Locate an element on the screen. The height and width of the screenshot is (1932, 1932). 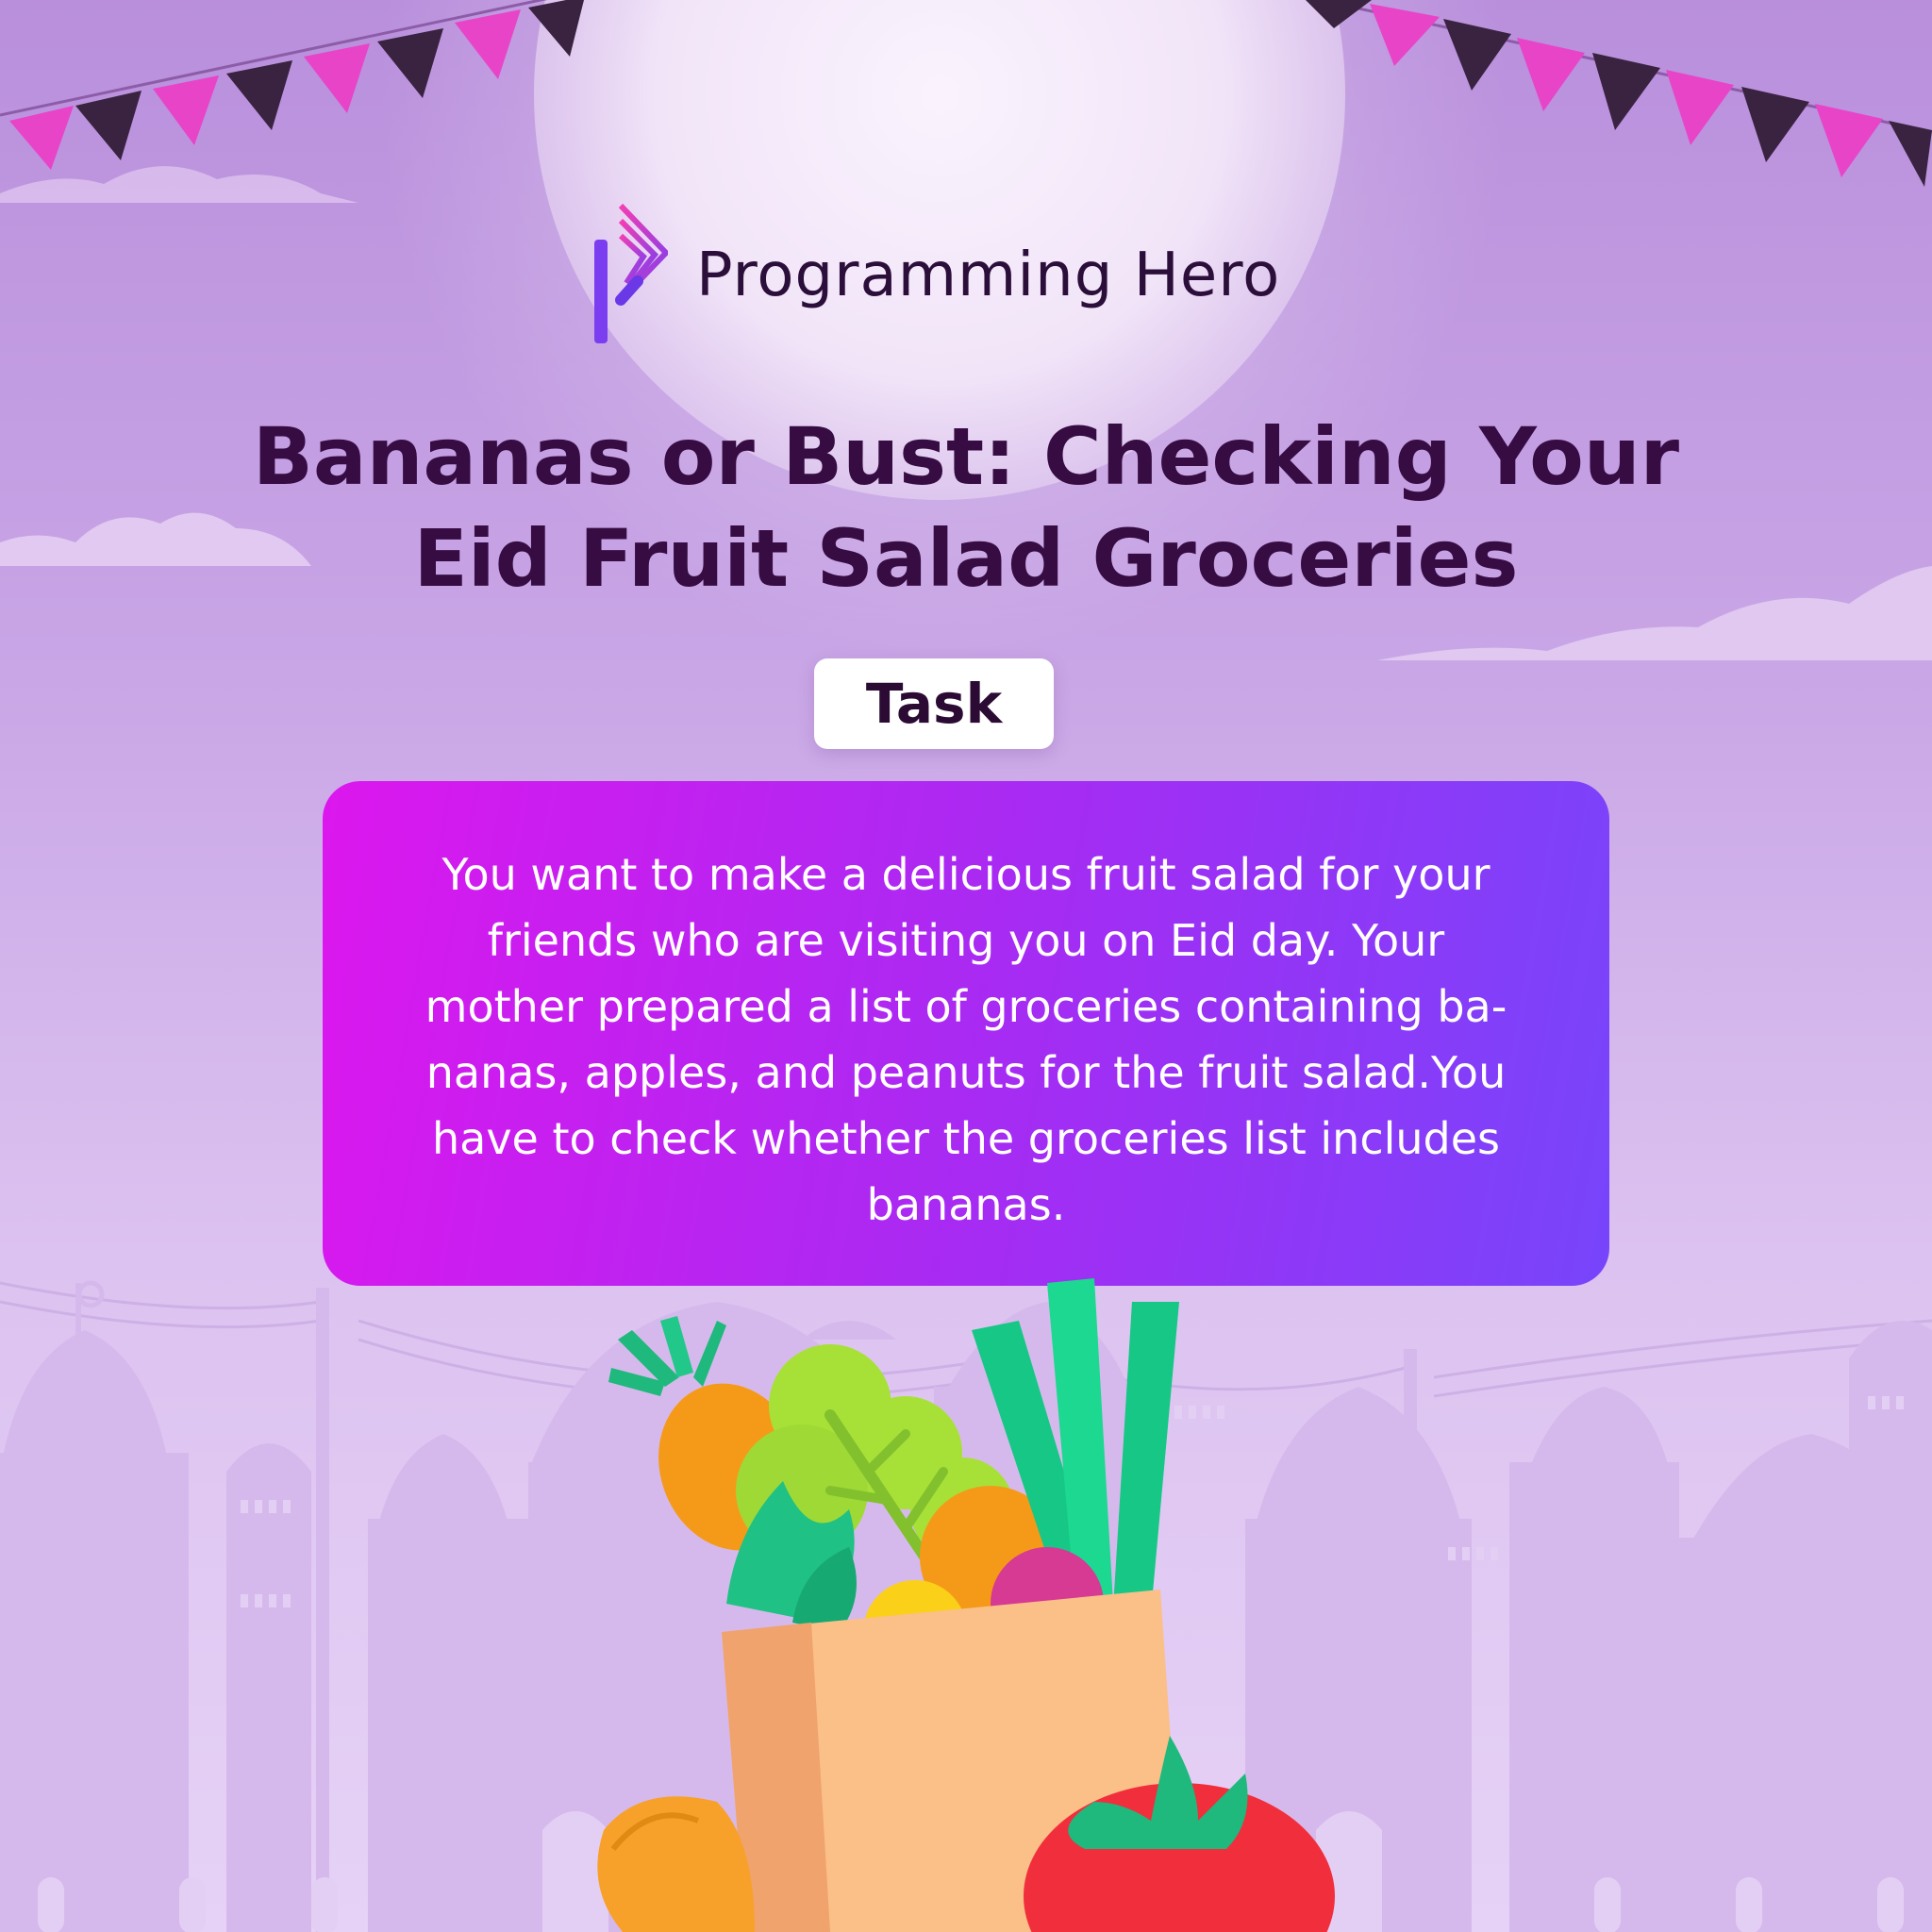
task-badge: Task is located at coordinates (934, 703).